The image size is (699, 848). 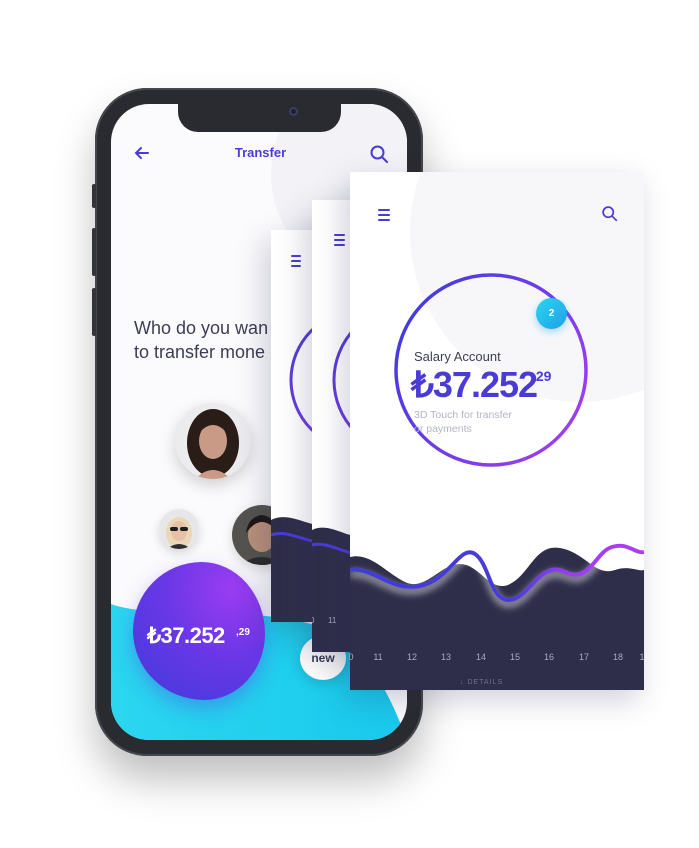 I want to click on details-link: ↓ DETAILS, so click(x=481, y=682).